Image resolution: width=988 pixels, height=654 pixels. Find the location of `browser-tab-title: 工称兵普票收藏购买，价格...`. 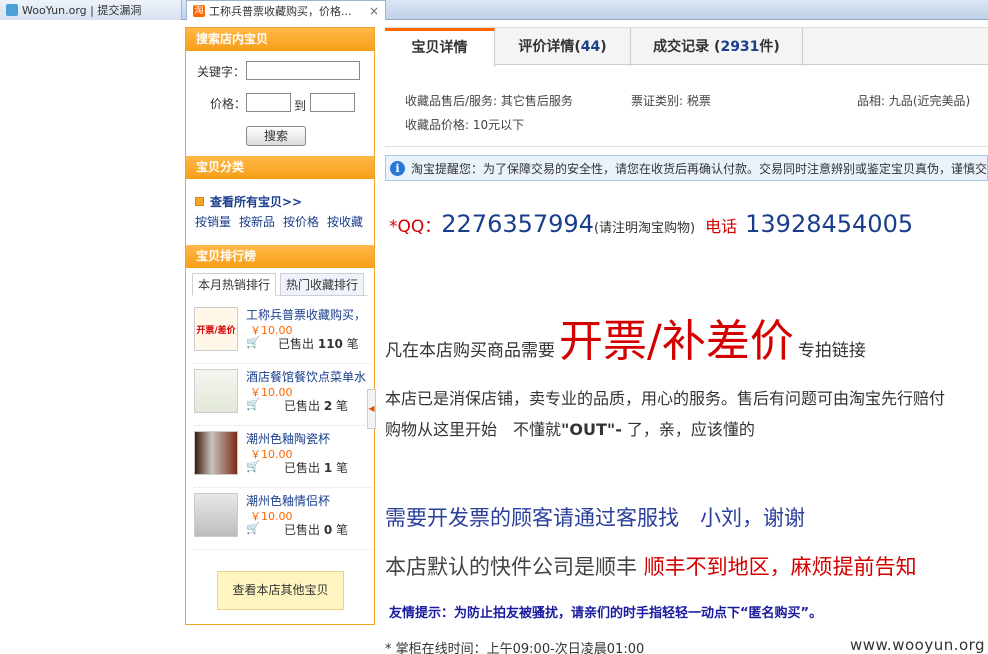

browser-tab-title: 工称兵普票收藏购买，价格... is located at coordinates (280, 11).